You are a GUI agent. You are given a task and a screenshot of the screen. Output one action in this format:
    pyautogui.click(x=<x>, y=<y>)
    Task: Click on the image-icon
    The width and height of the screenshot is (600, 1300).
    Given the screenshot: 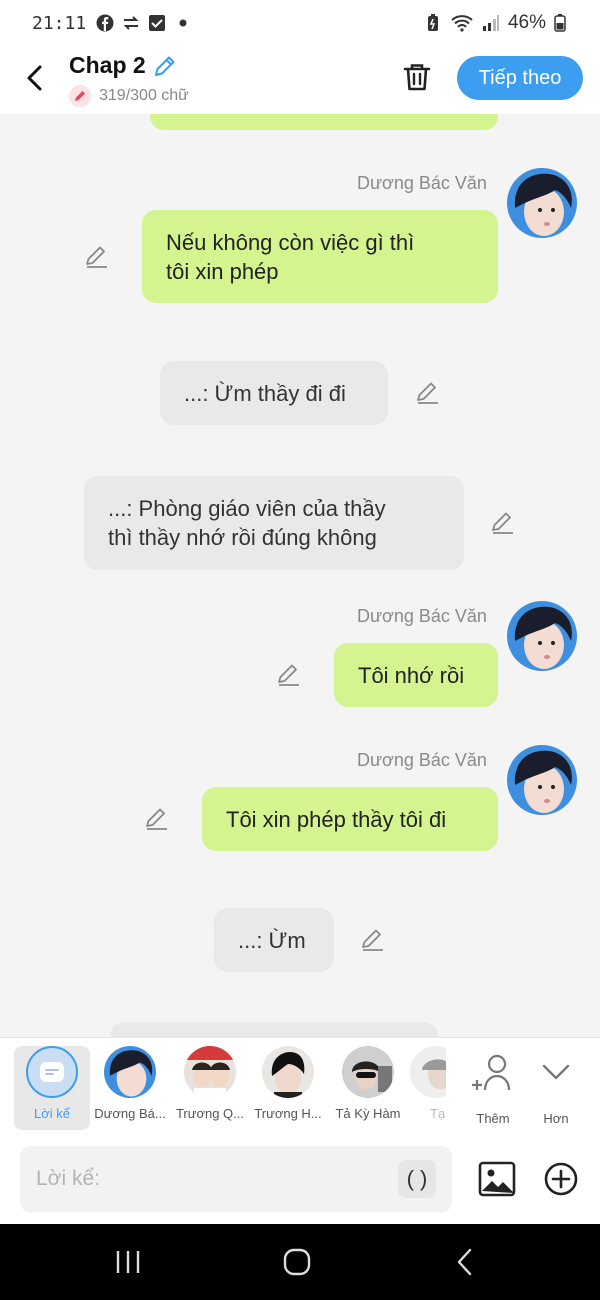 What is the action you would take?
    pyautogui.click(x=497, y=1179)
    